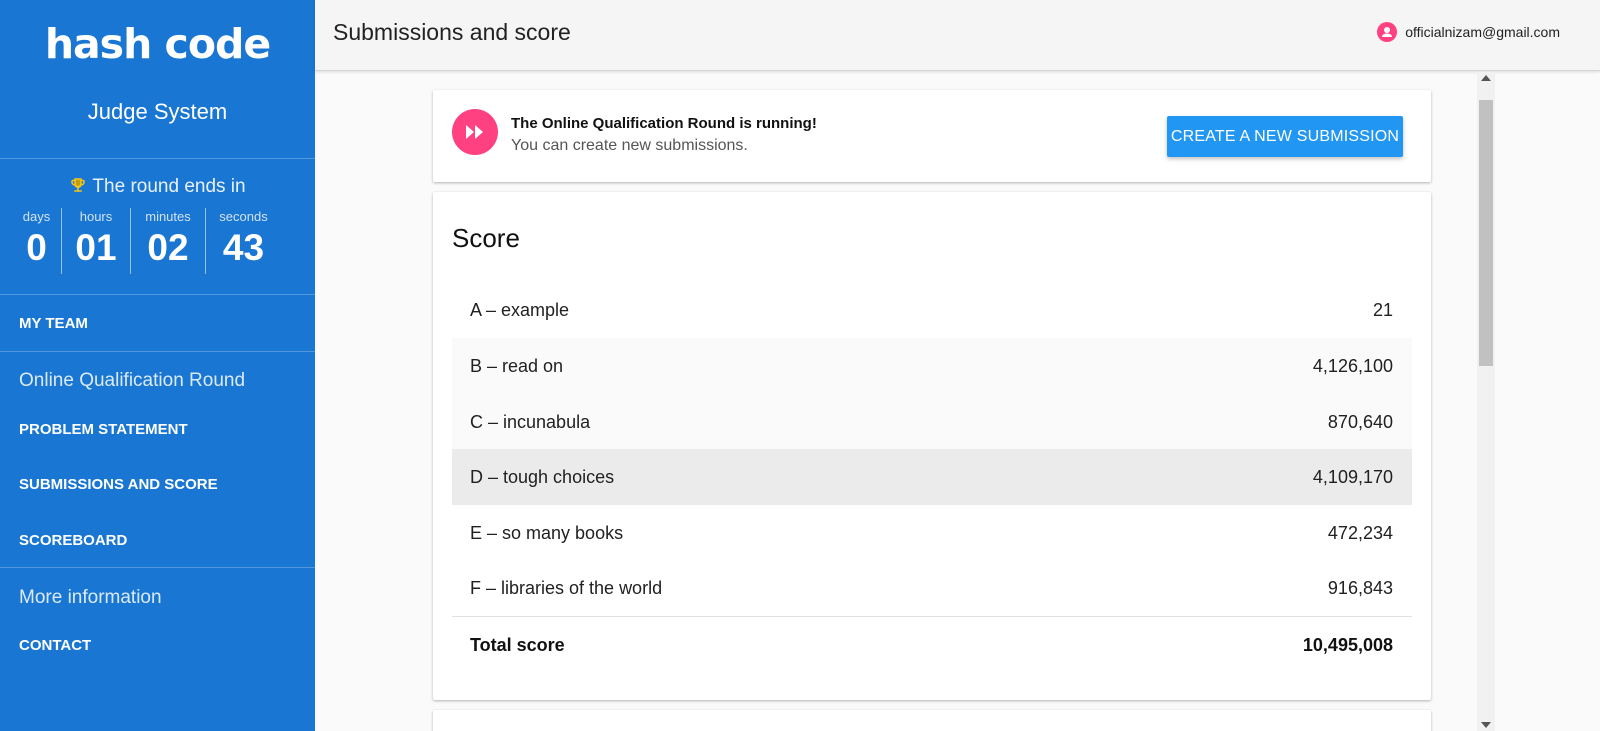  I want to click on account-circle-icon, so click(1387, 32).